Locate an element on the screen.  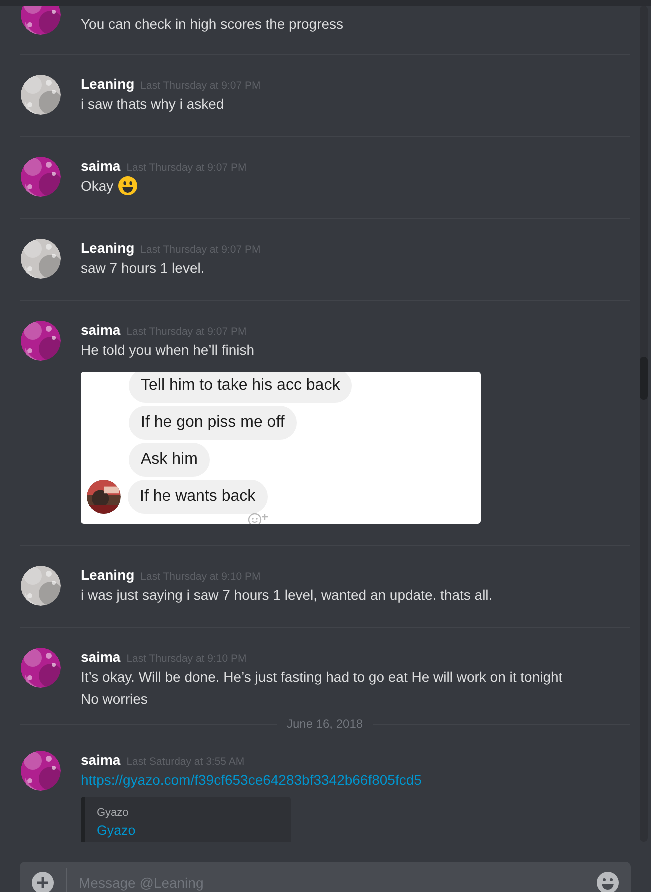
plus-icon is located at coordinates (43, 882).